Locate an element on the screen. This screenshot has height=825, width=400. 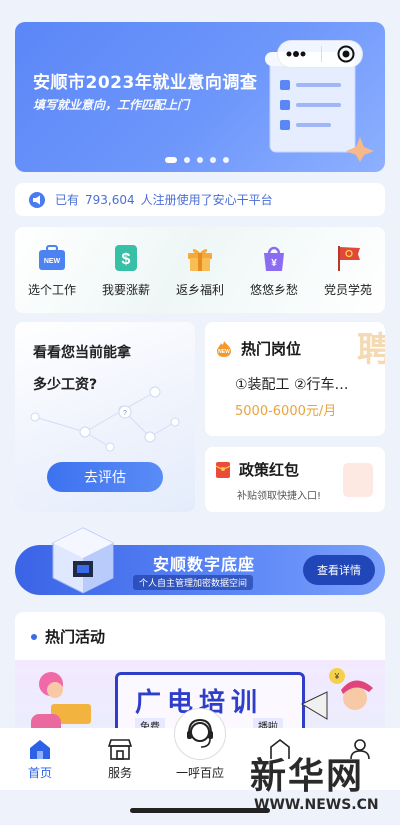
gift-icon is located at coordinates (200, 258).